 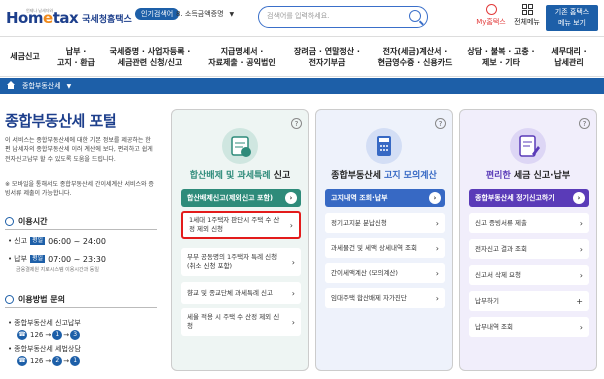 What do you see at coordinates (26, 221) in the screenshot?
I see `hours-heading: 이용시간` at bounding box center [26, 221].